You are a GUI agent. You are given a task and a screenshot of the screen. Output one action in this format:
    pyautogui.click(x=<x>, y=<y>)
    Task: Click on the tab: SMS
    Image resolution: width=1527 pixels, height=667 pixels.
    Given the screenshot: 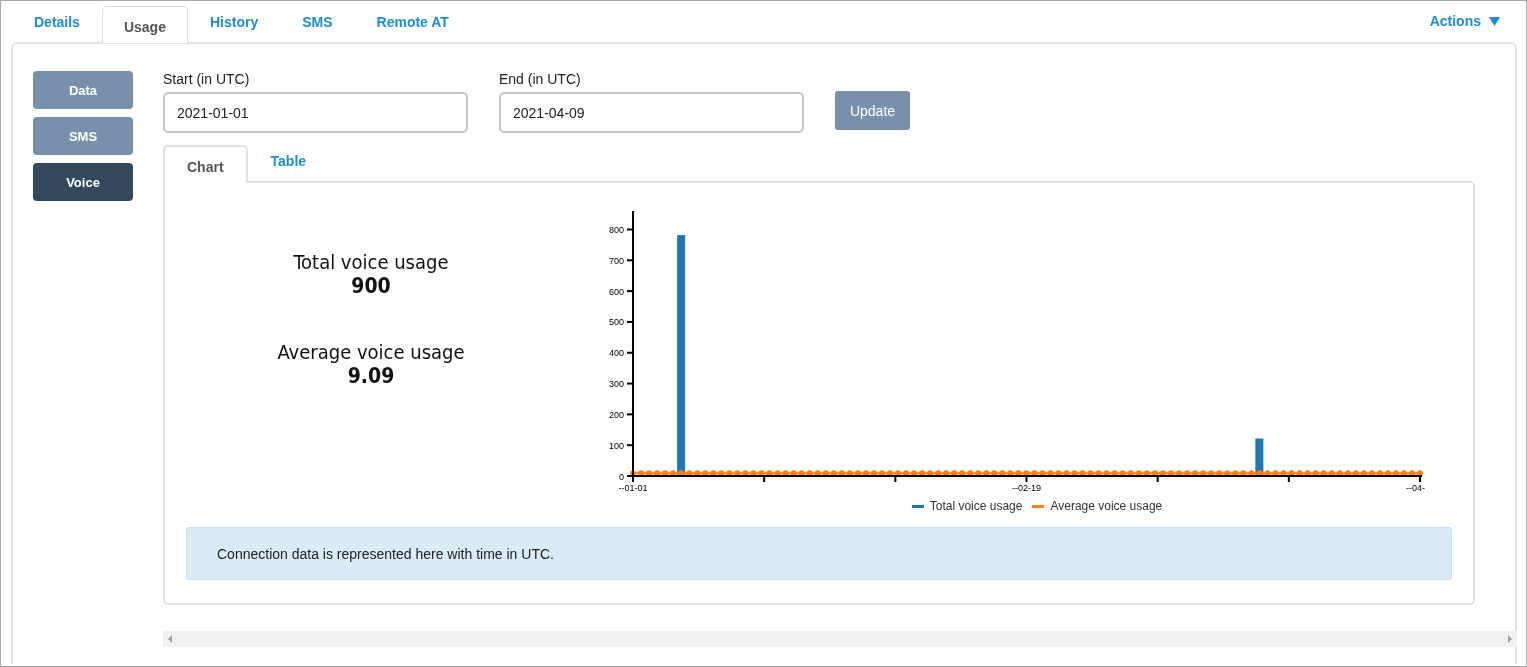 What is the action you would take?
    pyautogui.click(x=317, y=21)
    